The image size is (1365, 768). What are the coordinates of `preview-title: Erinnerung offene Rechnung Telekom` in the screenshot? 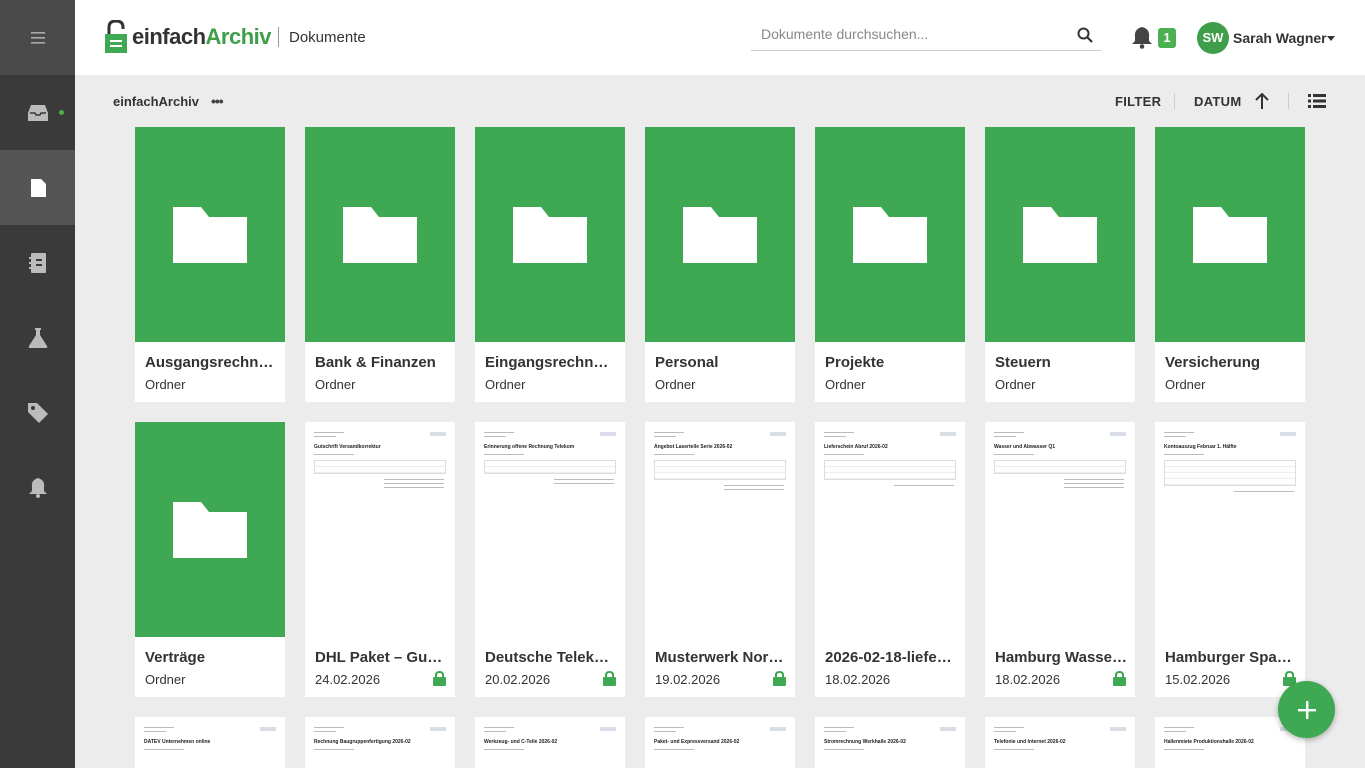 It's located at (529, 447).